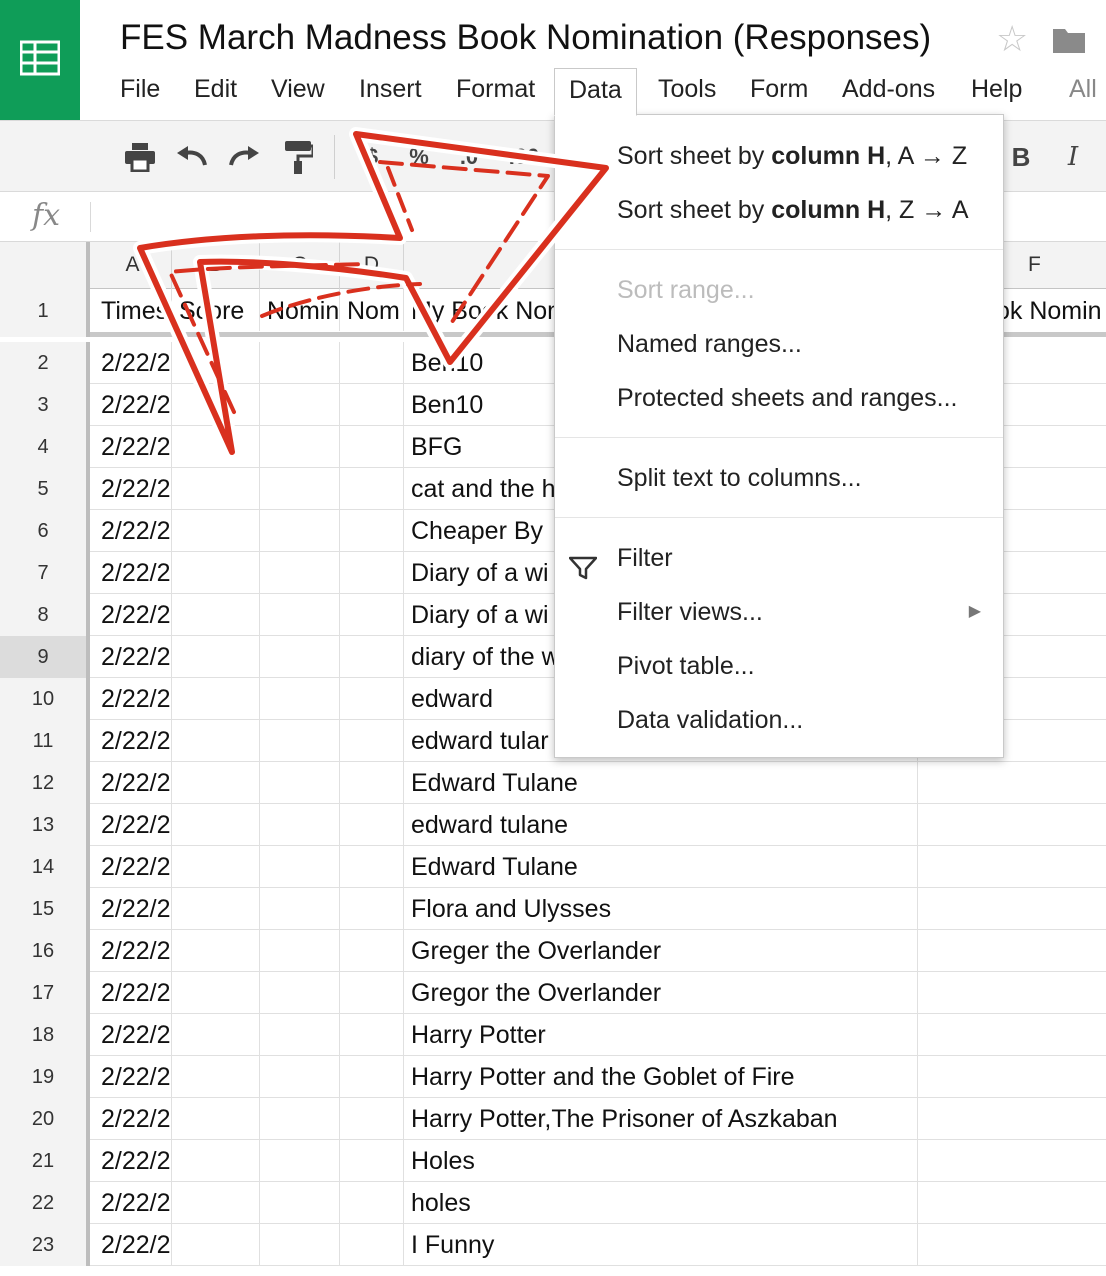 This screenshot has height=1276, width=1106. I want to click on column-header-b: B, so click(216, 265).